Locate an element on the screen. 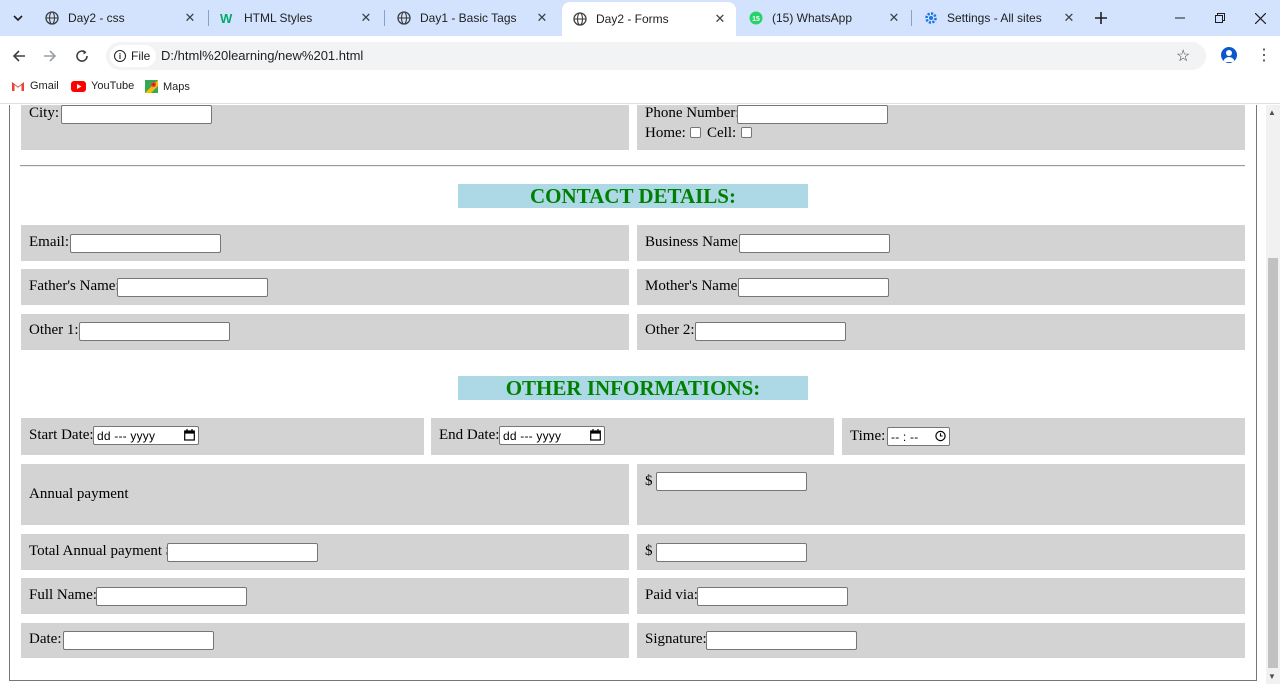 Image resolution: width=1280 pixels, height=684 pixels. tab-settings: Settings - All sites ✕ is located at coordinates (999, 18).